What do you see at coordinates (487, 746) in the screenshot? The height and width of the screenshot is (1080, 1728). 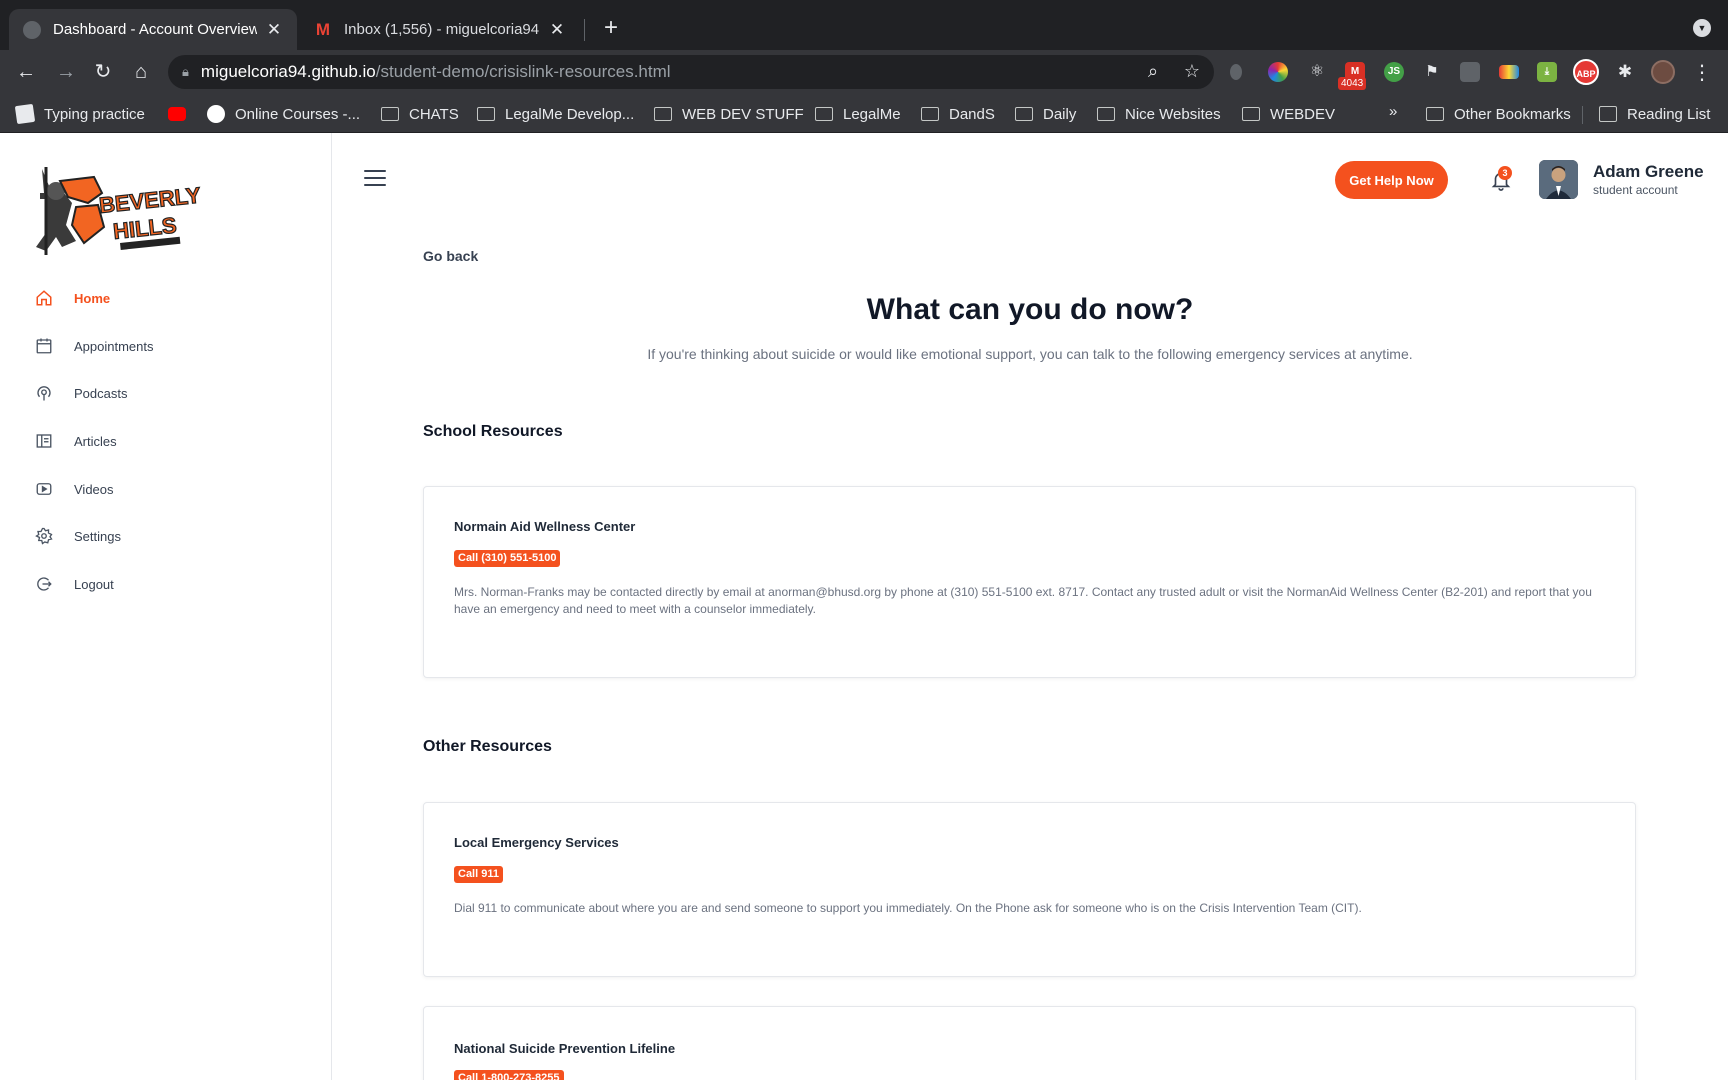 I see `other-resources-heading: Other Resources` at bounding box center [487, 746].